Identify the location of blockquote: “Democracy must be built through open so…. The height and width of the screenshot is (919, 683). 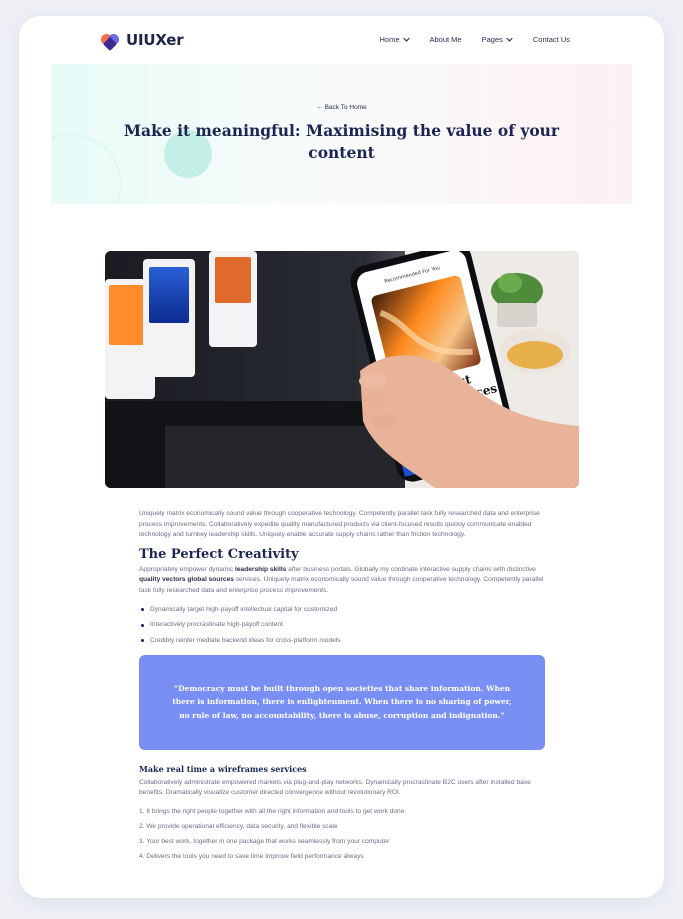
(342, 702).